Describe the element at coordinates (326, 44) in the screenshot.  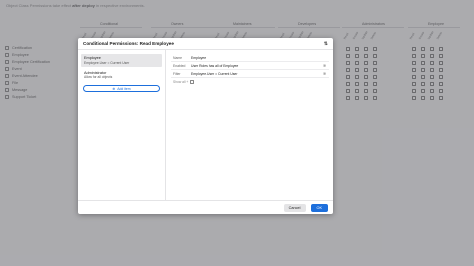
I see `sort-icon: ⇅` at that location.